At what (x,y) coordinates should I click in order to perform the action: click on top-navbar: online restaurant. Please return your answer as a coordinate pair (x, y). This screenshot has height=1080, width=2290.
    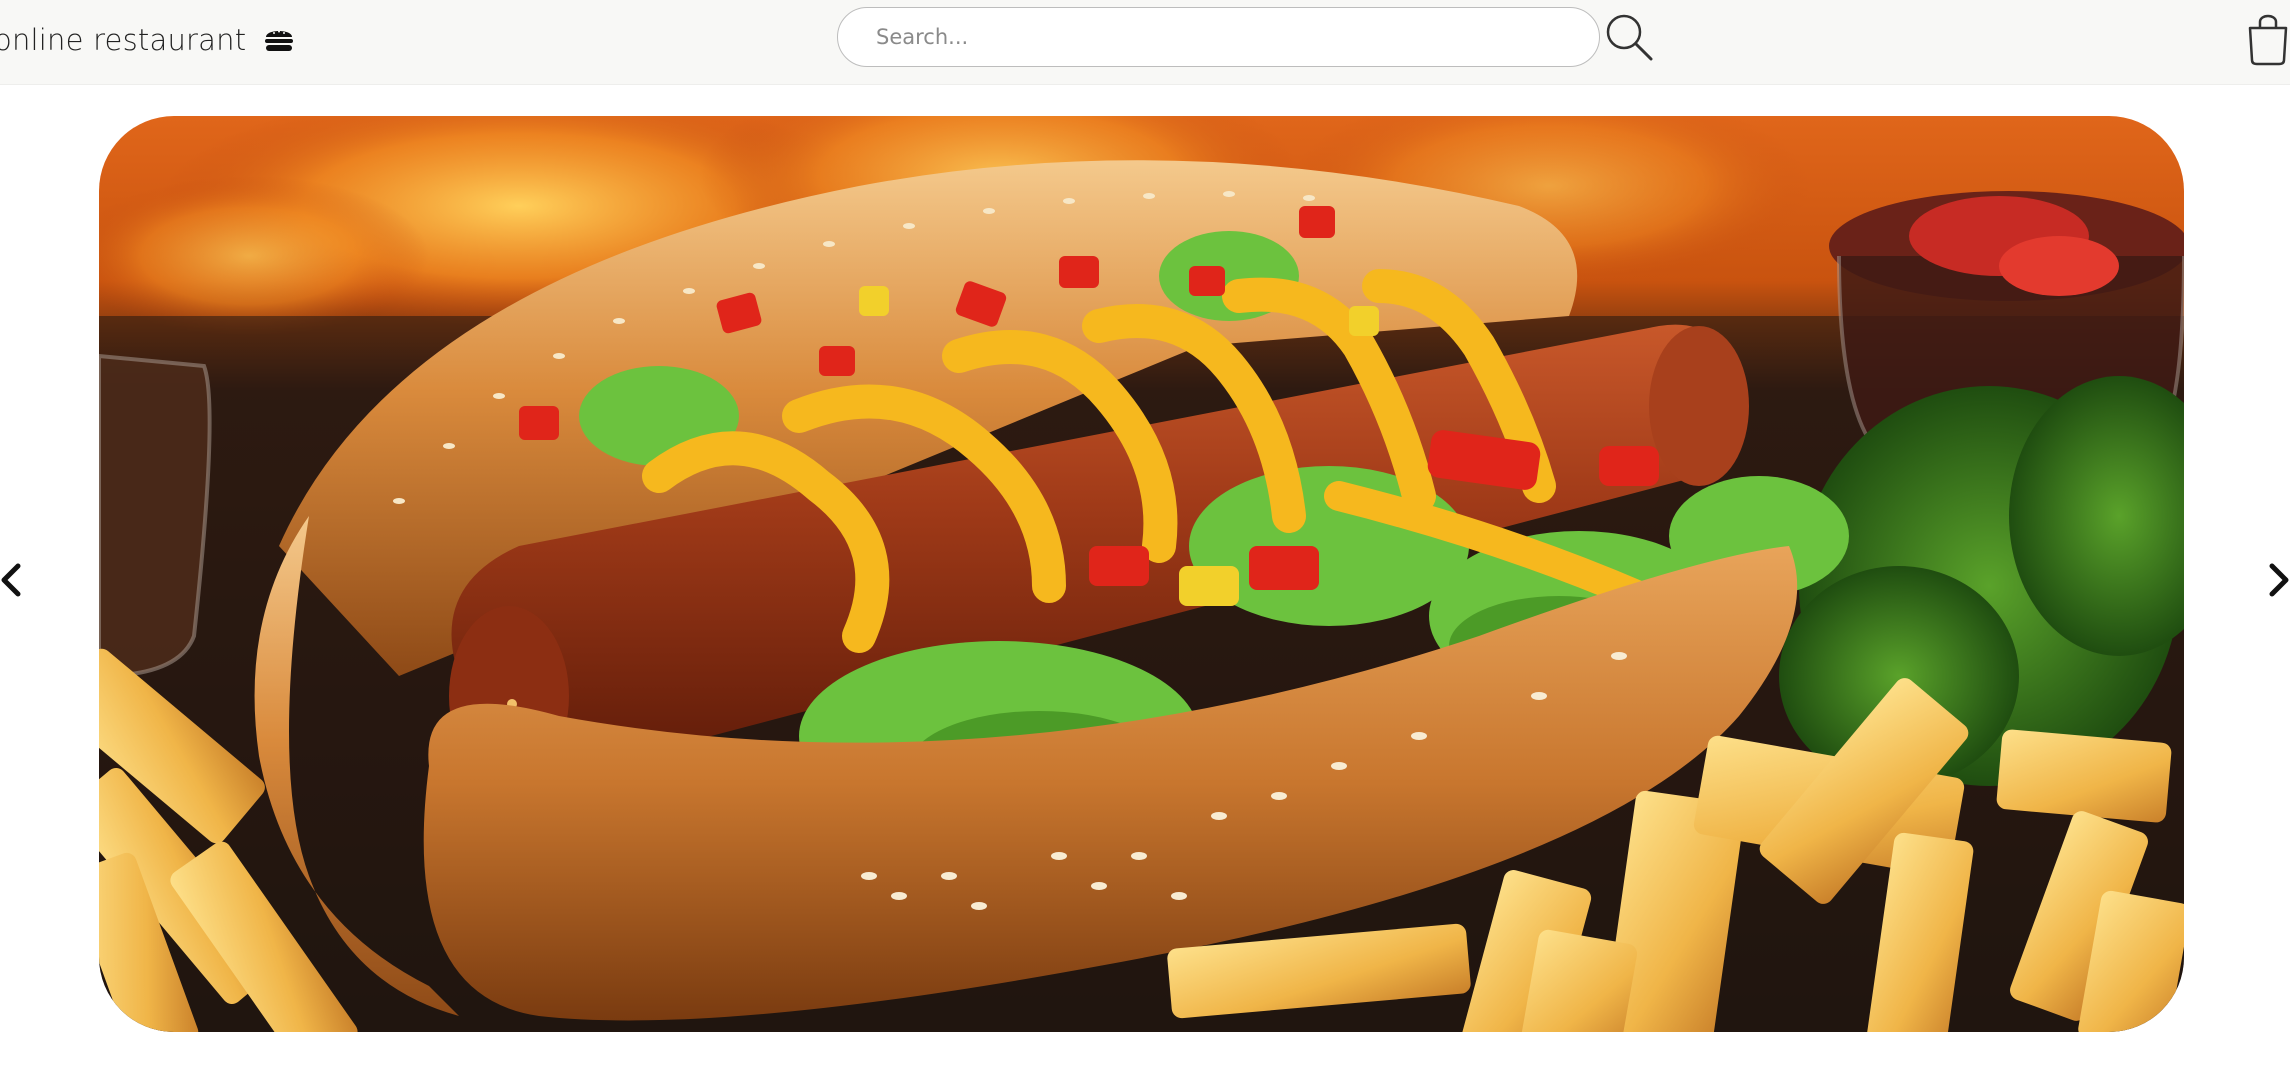
    Looking at the image, I should click on (1145, 42).